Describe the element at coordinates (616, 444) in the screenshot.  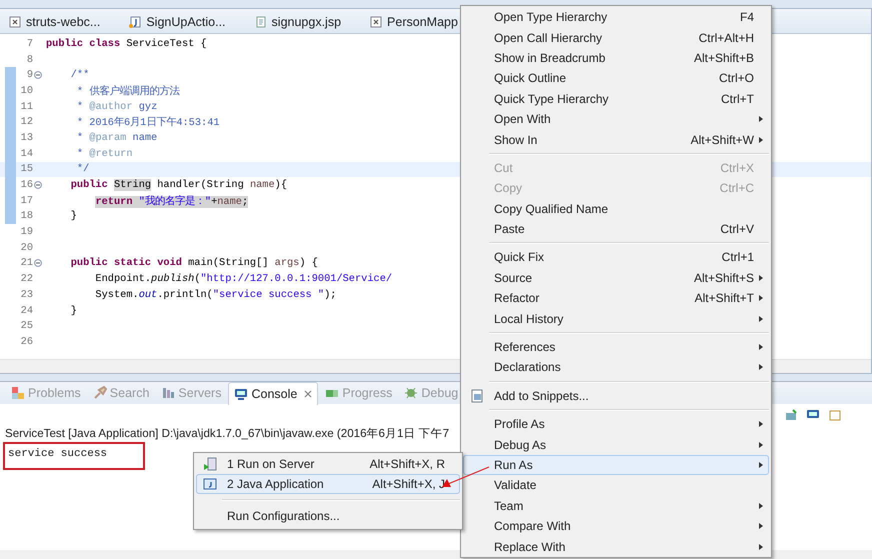
I see `menu-item: Debug As` at that location.